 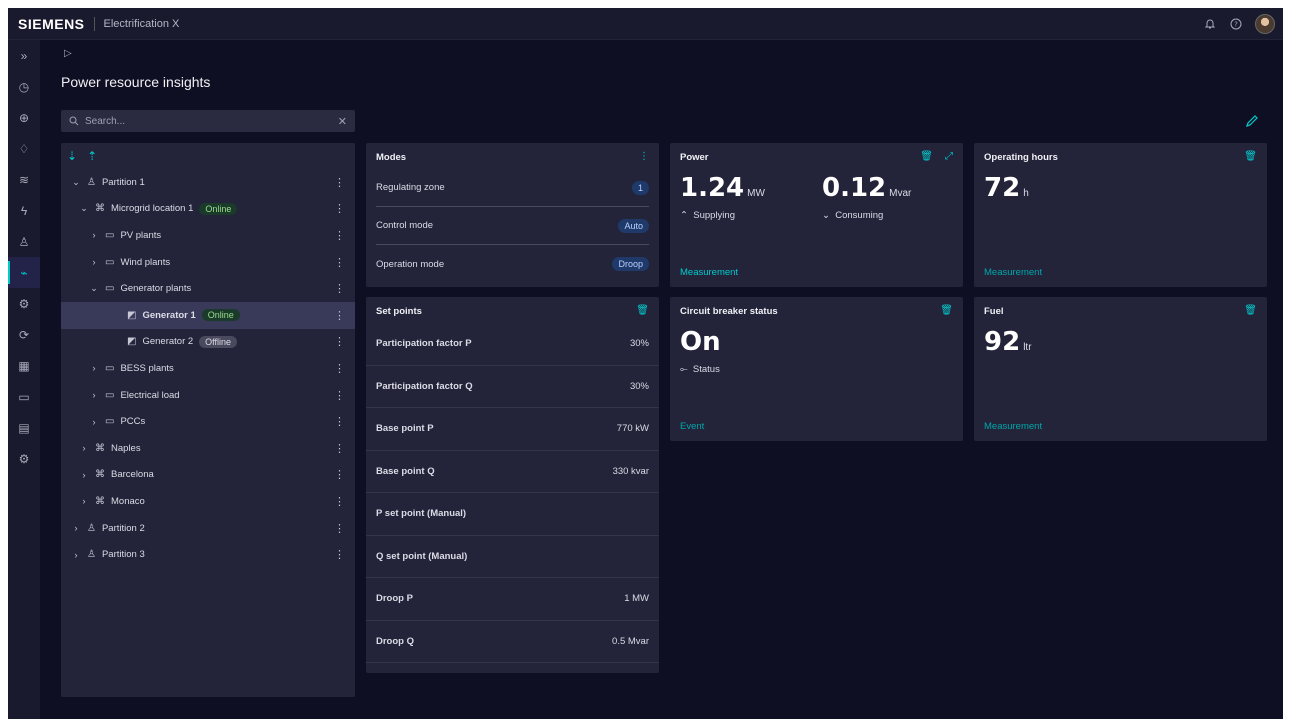 I want to click on rail-report-icon: ▤, so click(x=24, y=427).